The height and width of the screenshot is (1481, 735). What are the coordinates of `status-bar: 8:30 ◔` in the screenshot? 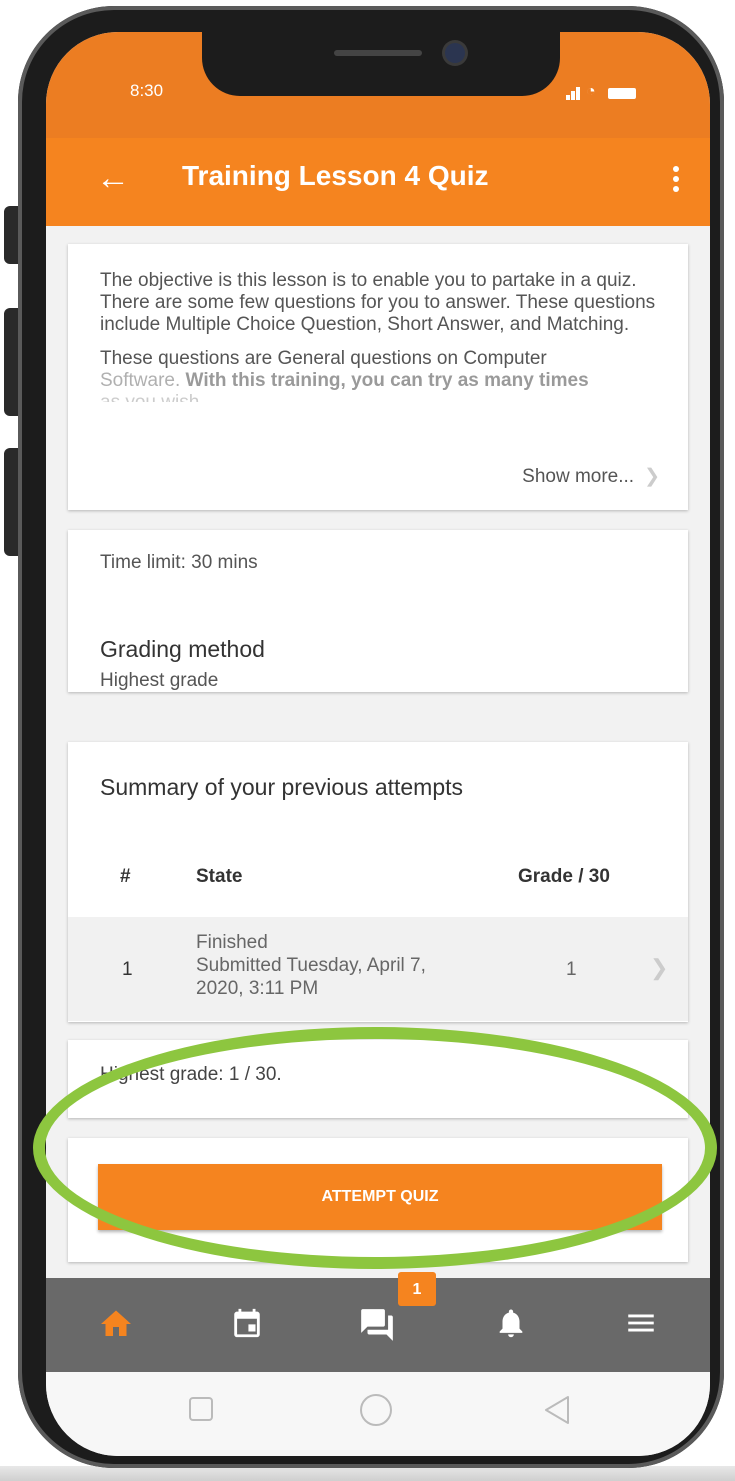 It's located at (378, 85).